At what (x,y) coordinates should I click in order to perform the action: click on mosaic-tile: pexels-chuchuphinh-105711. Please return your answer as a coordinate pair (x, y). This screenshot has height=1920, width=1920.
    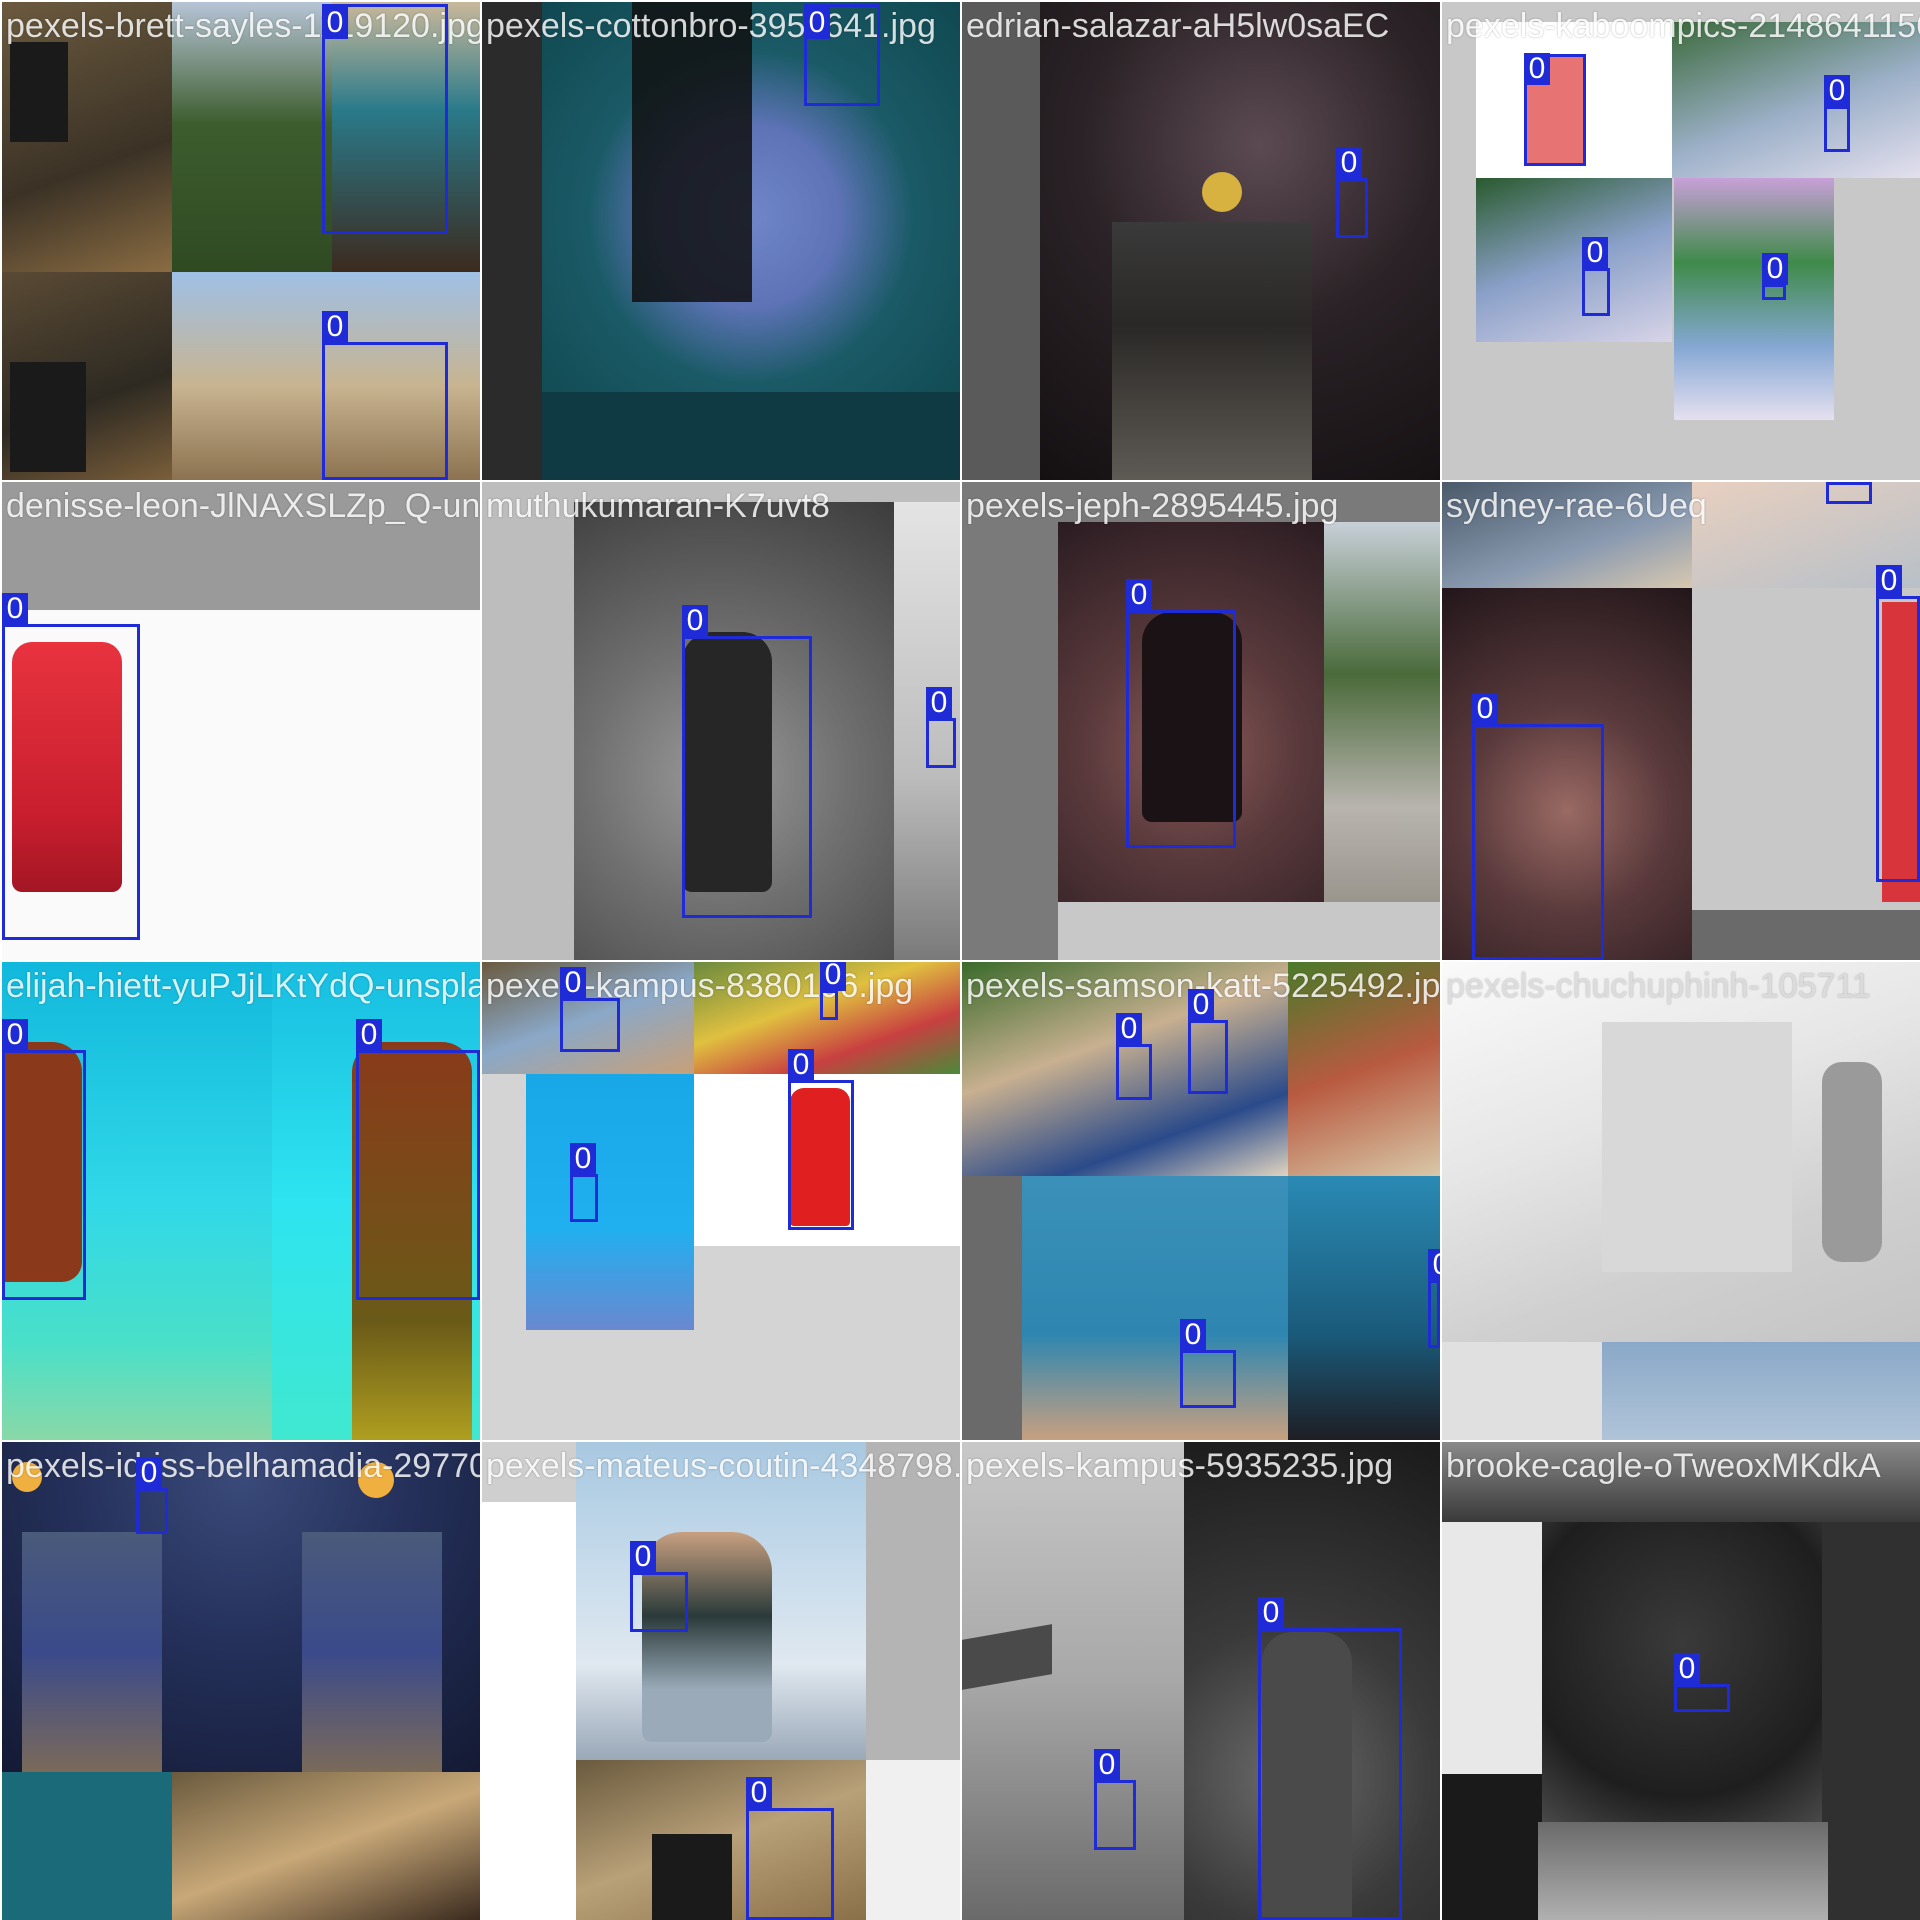
    Looking at the image, I should click on (1681, 1201).